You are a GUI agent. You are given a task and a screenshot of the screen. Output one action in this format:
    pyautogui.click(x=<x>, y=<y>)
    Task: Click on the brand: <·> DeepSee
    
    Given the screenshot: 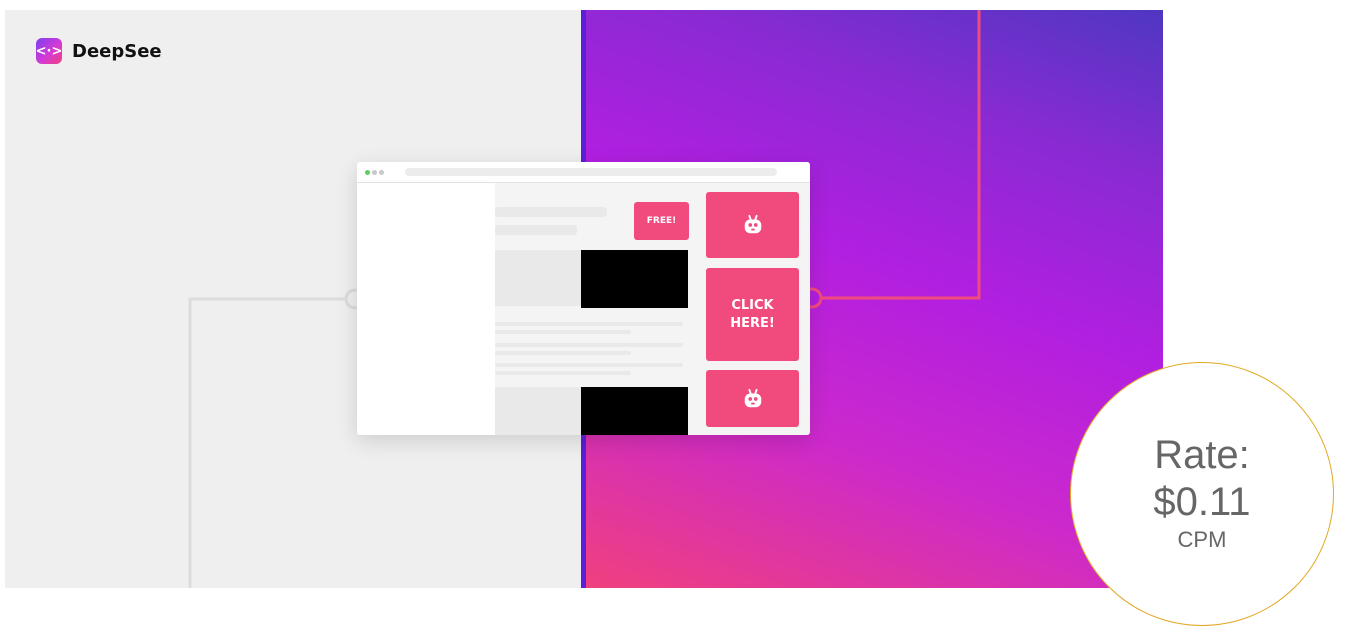 What is the action you would take?
    pyautogui.click(x=99, y=51)
    